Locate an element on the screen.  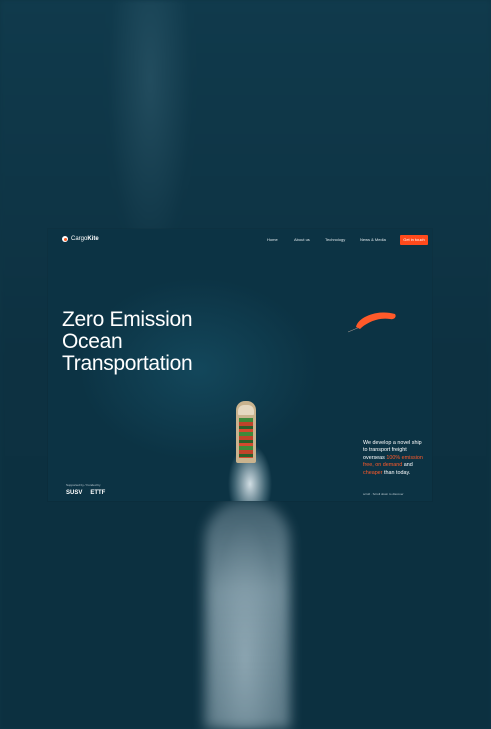
logo: CargoKite is located at coordinates (80, 239).